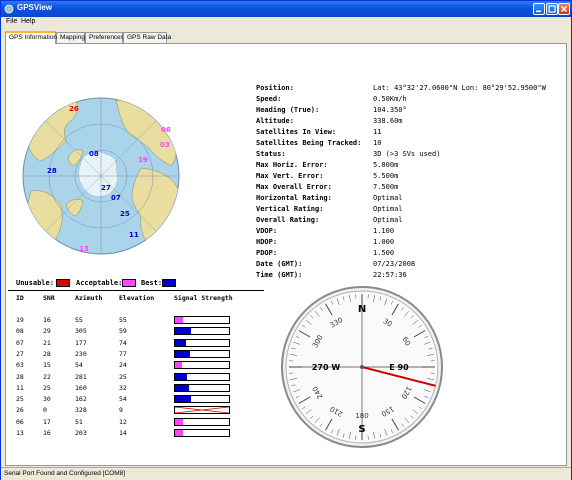  I want to click on legend-acceptable-swatch, so click(129, 283).